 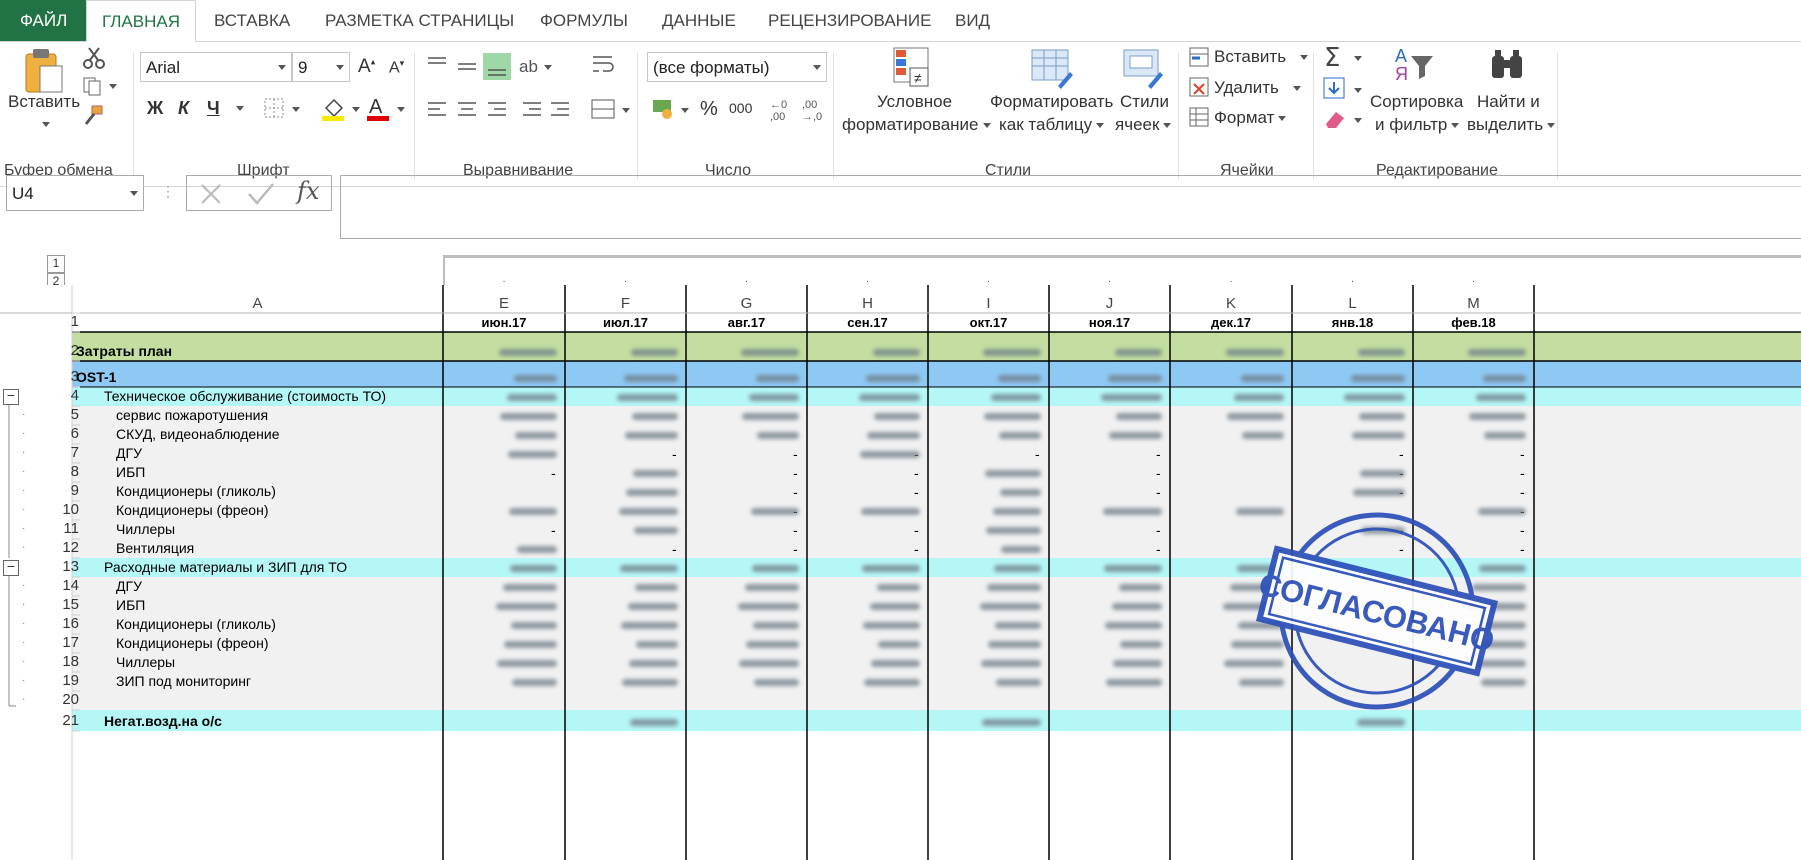 I want to click on tab-review: РЕЦЕНЗИРОВАНИЕ, so click(x=850, y=20).